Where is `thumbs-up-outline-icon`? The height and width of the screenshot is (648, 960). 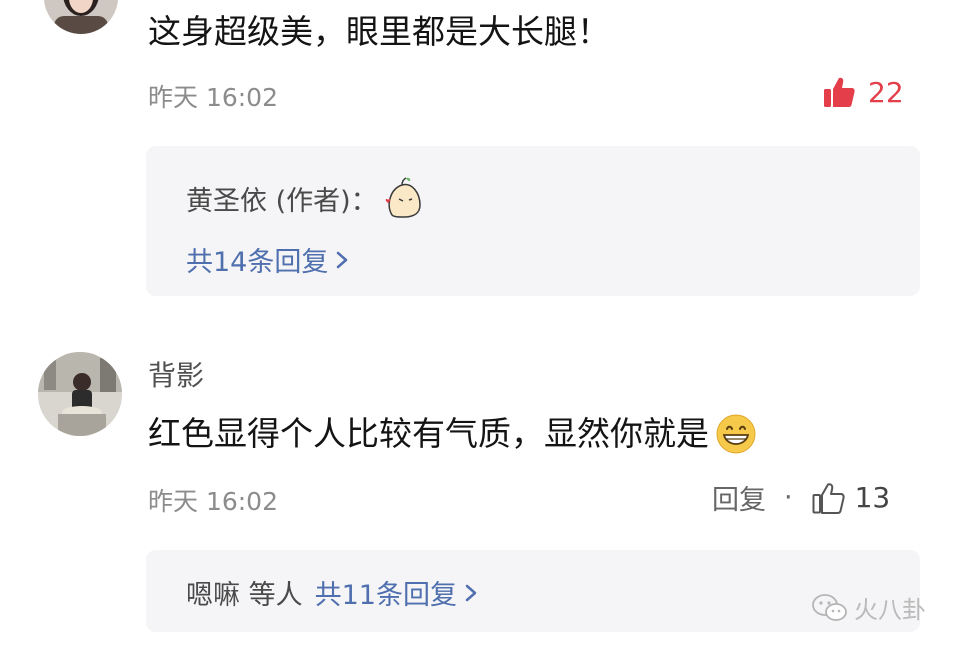
thumbs-up-outline-icon is located at coordinates (828, 498).